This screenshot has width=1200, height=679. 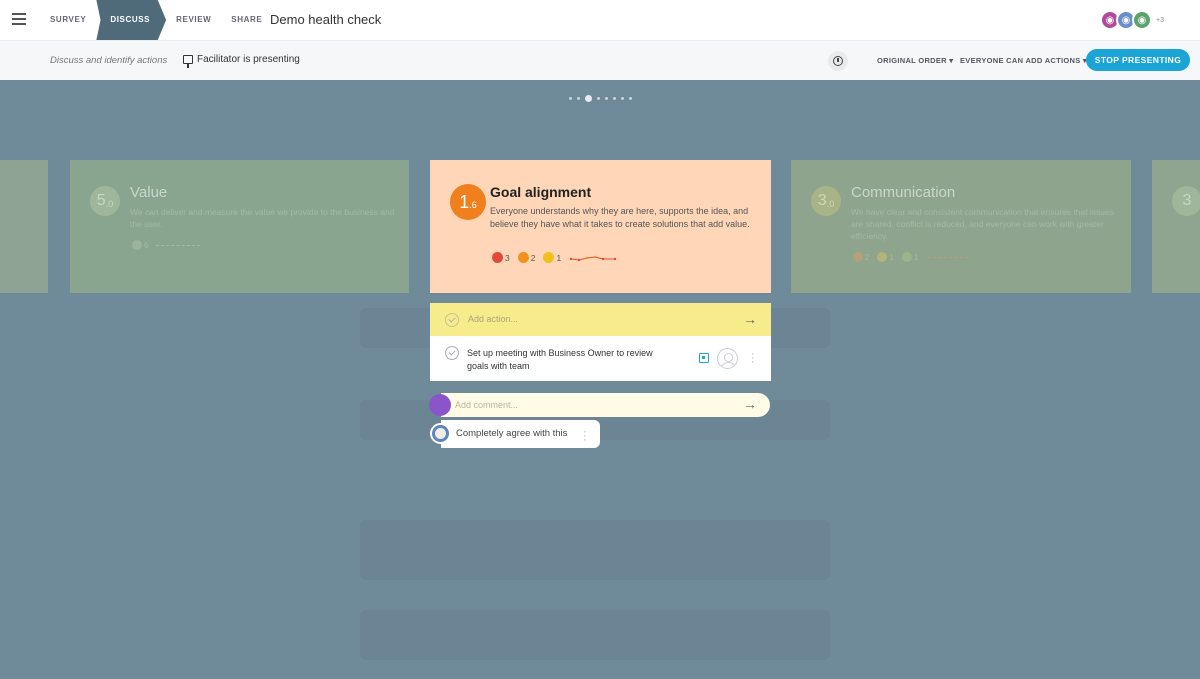 I want to click on assign-user-icon, so click(x=727, y=358).